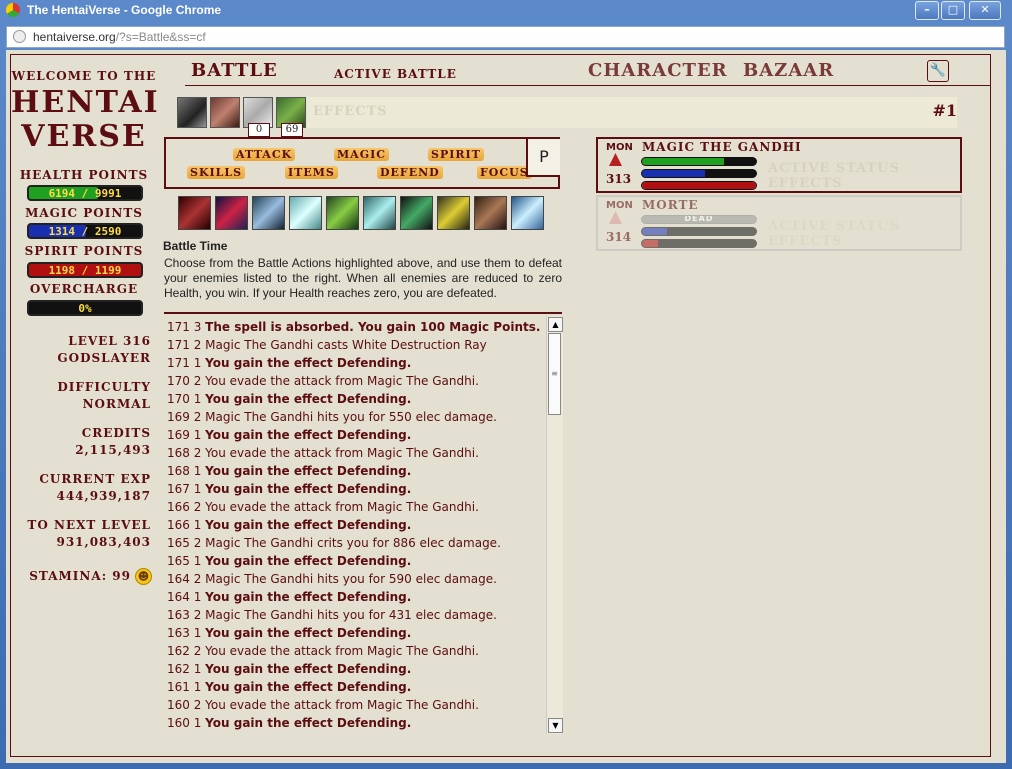  Describe the element at coordinates (927, 10) in the screenshot. I see `minimize-button: –` at that location.